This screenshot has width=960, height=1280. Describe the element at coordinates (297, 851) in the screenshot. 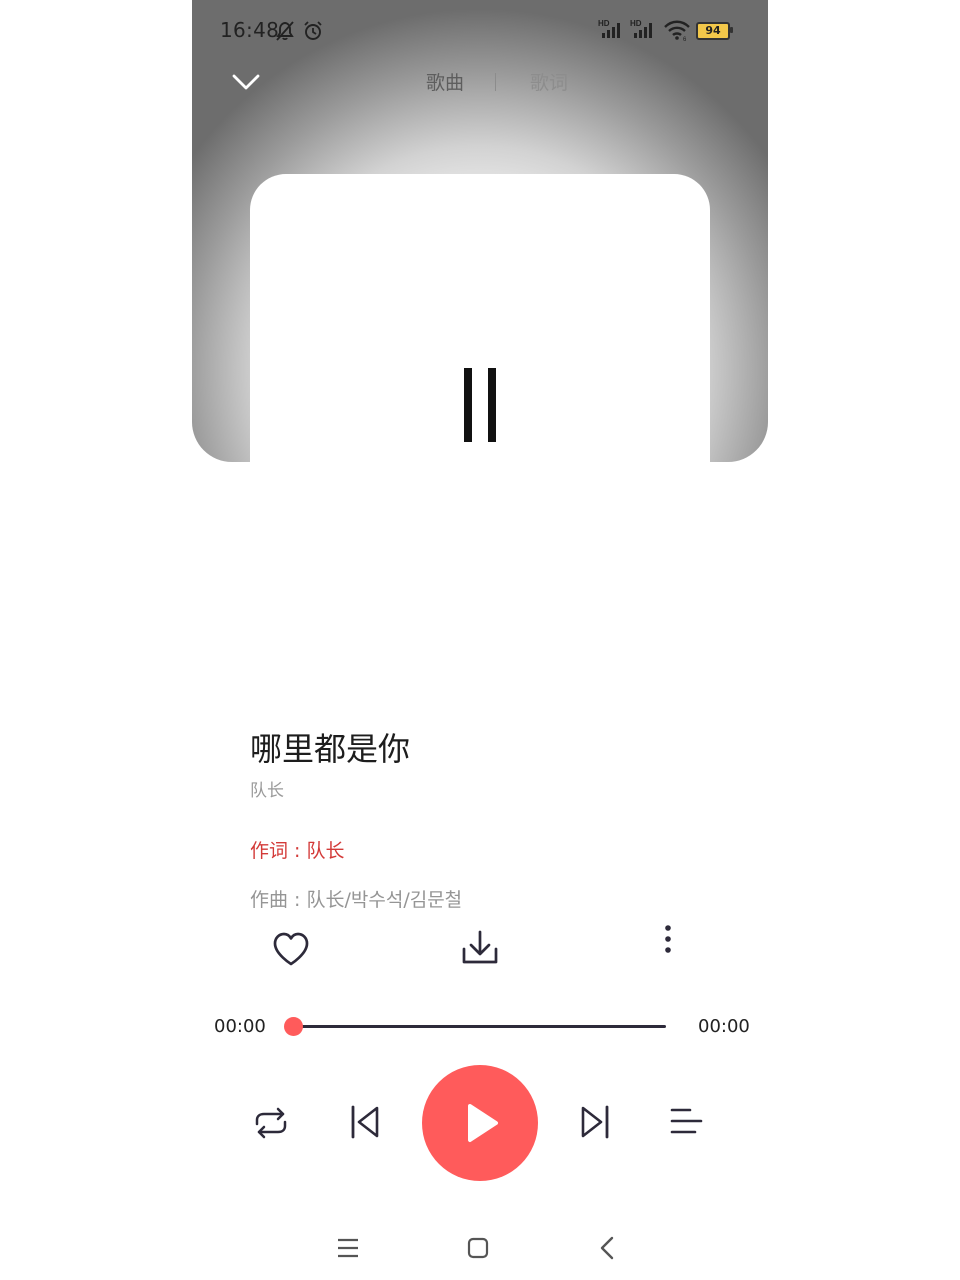

I see `lyricist-credit: 作词 : 队长` at that location.